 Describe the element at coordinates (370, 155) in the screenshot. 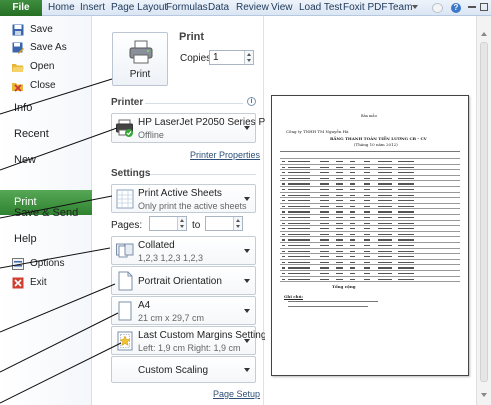

I see `preview-table-header` at that location.